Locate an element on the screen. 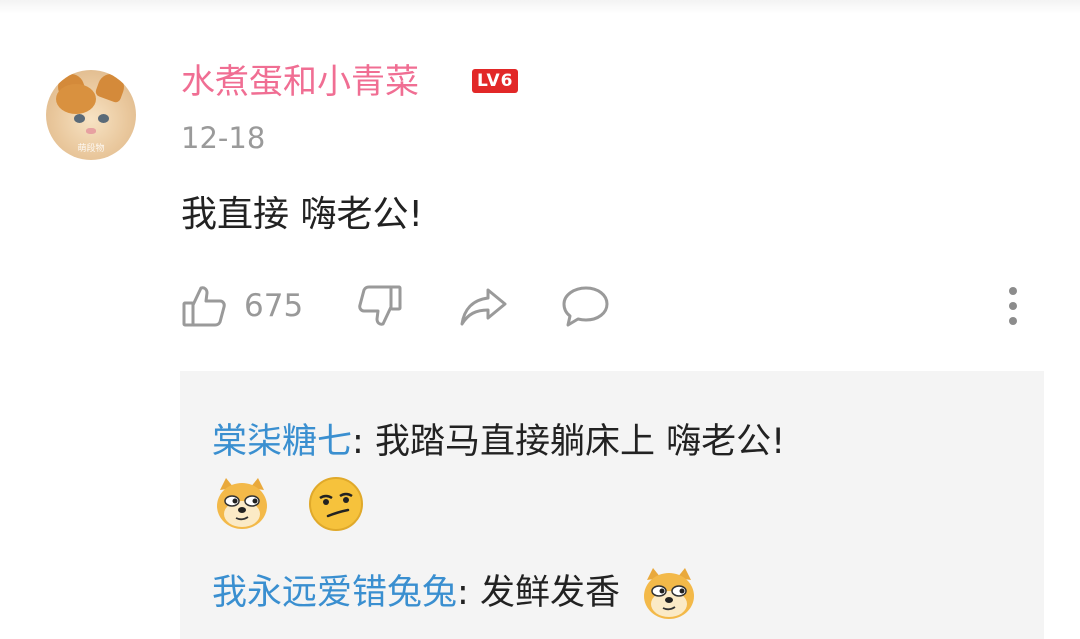  reply-text: 我踏马直接躺床上 嗨老公! is located at coordinates (580, 442).